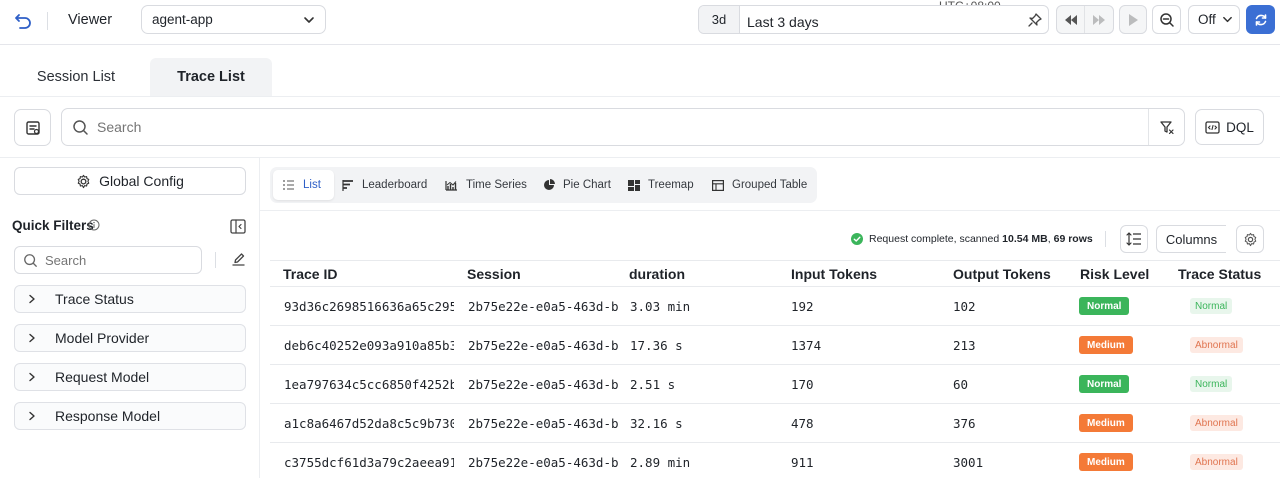 The height and width of the screenshot is (478, 1280). I want to click on search-divider, so click(640, 157).